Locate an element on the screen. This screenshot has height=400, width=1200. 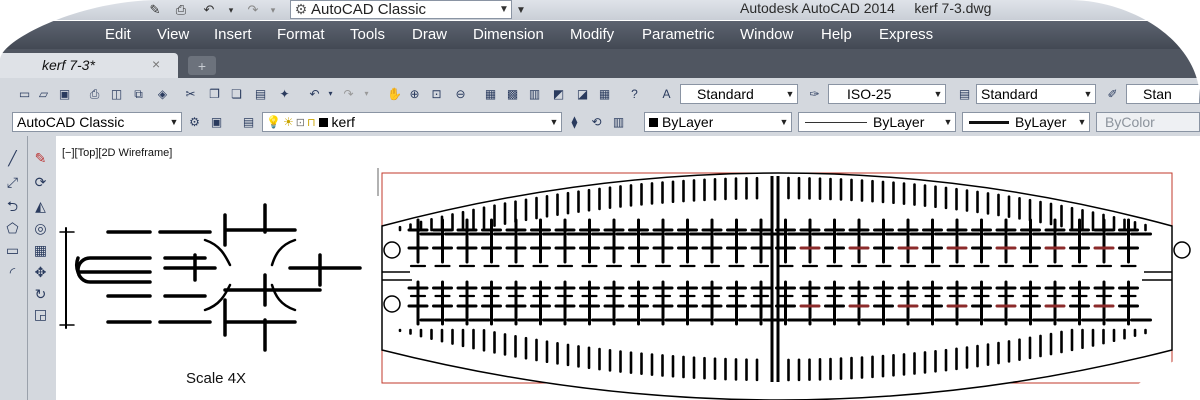
kerf-detail is located at coordinates (210, 277).